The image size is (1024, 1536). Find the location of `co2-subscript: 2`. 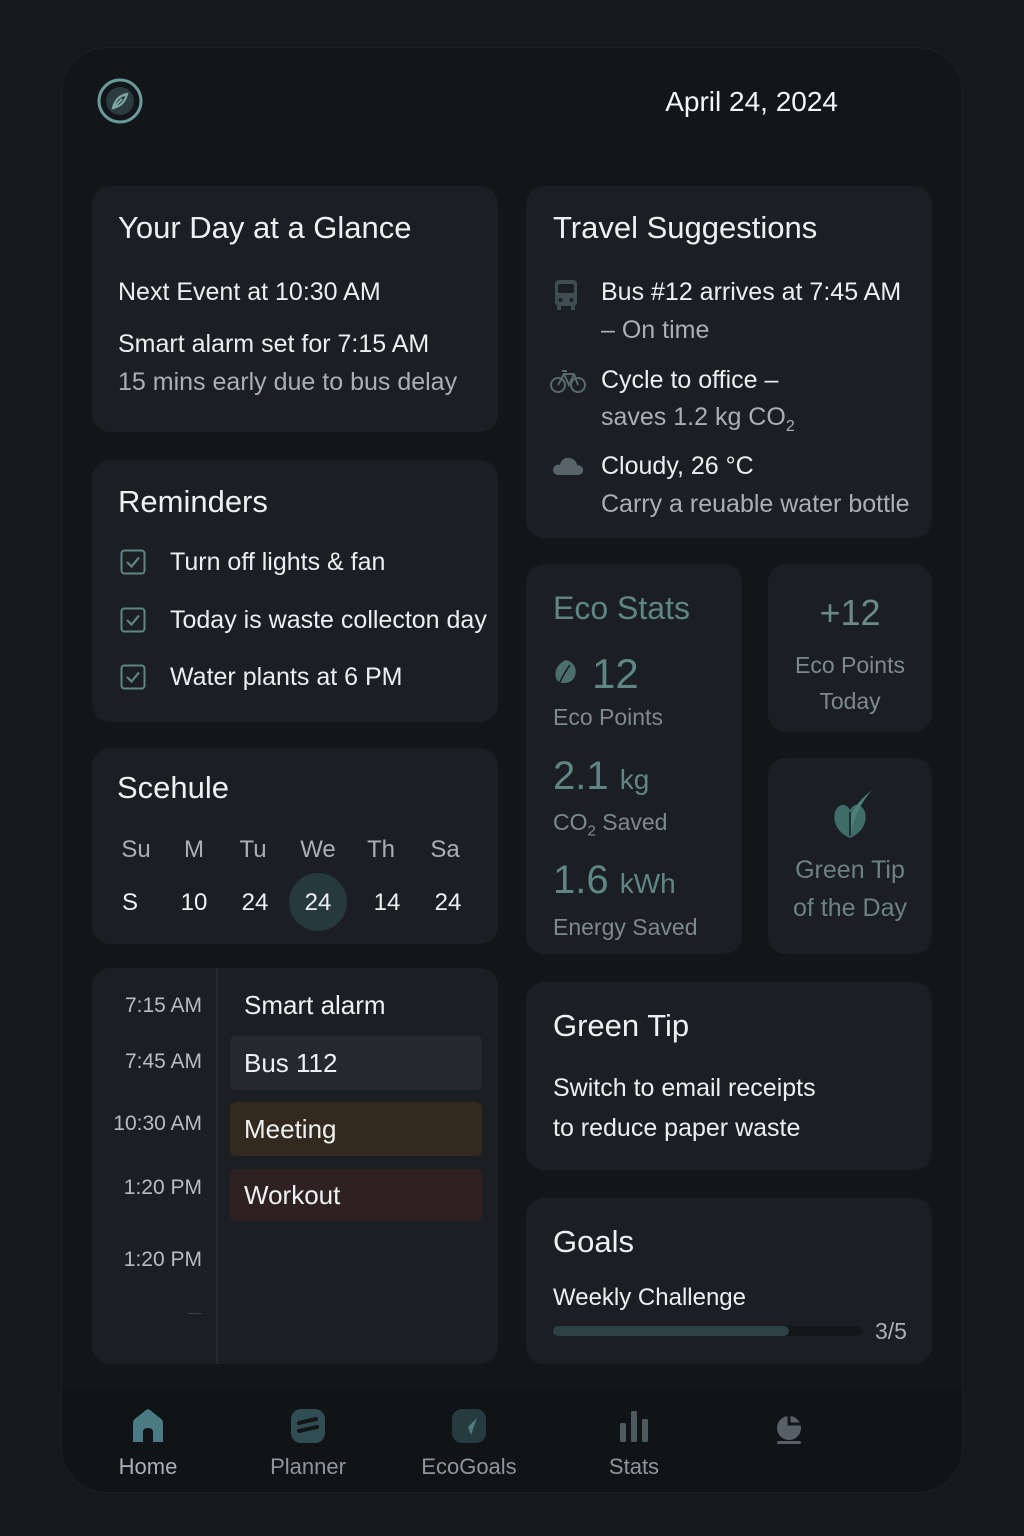

co2-subscript: 2 is located at coordinates (790, 426).